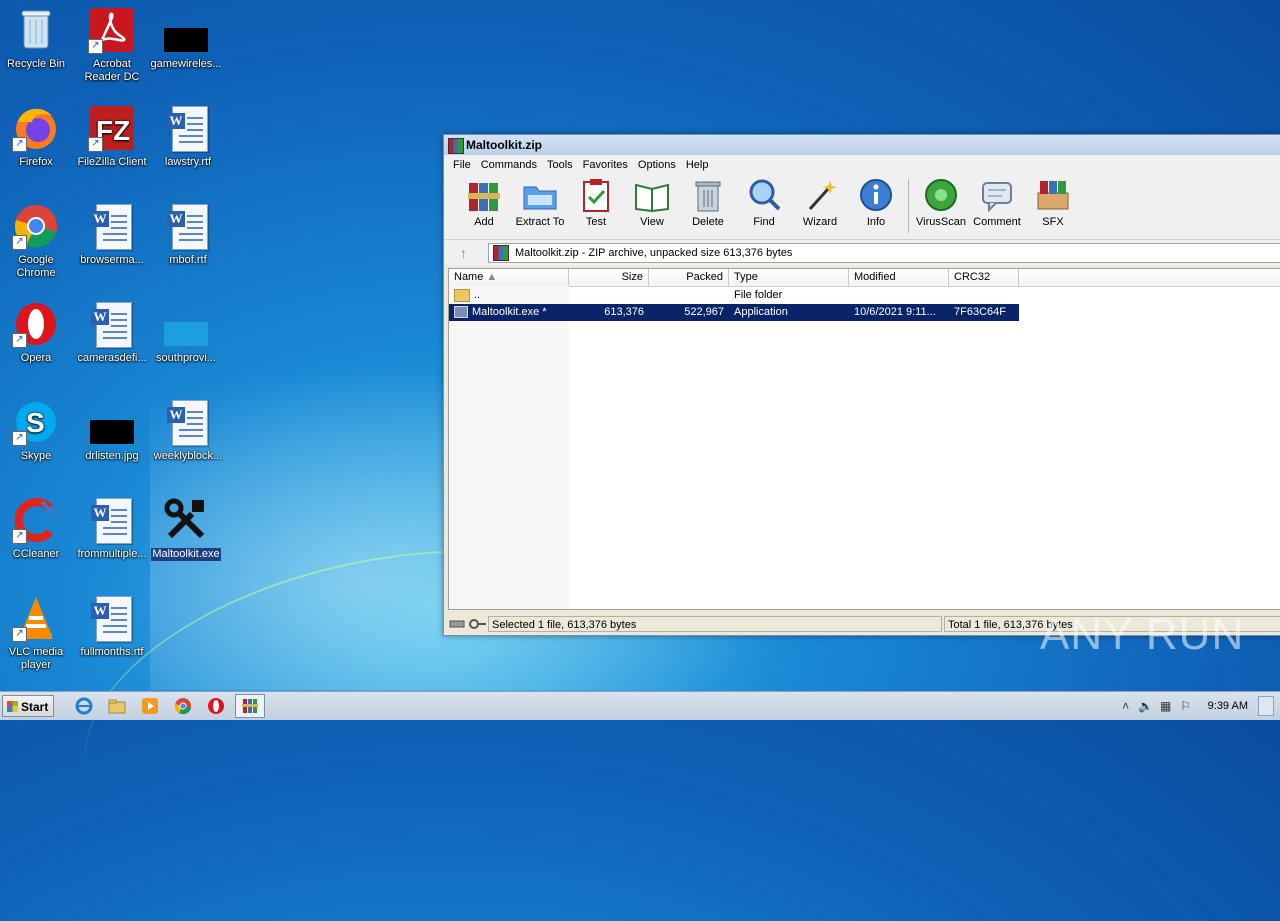 Image resolution: width=1280 pixels, height=921 pixels. What do you see at coordinates (1186, 706) in the screenshot?
I see `action-center-flag-icon: ⚐` at bounding box center [1186, 706].